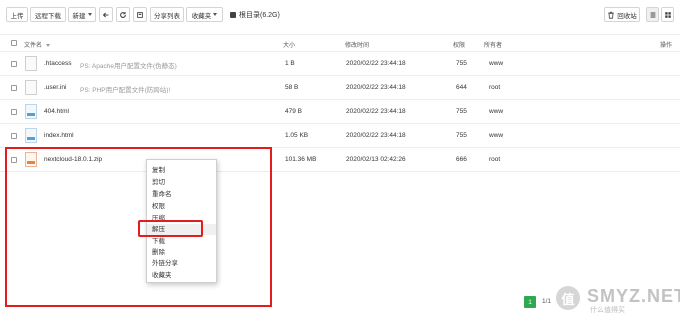  I want to click on file-size: 479 B, so click(293, 111).